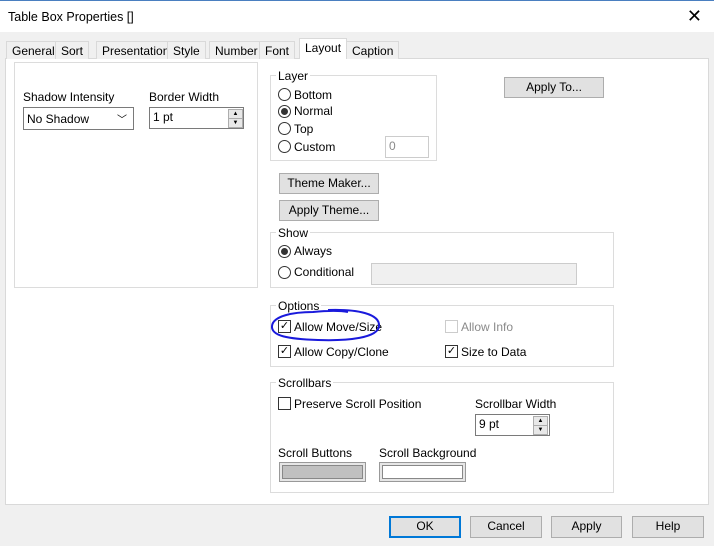 The image size is (714, 546). I want to click on scroll-buttons-label: Scroll Buttons, so click(315, 453).